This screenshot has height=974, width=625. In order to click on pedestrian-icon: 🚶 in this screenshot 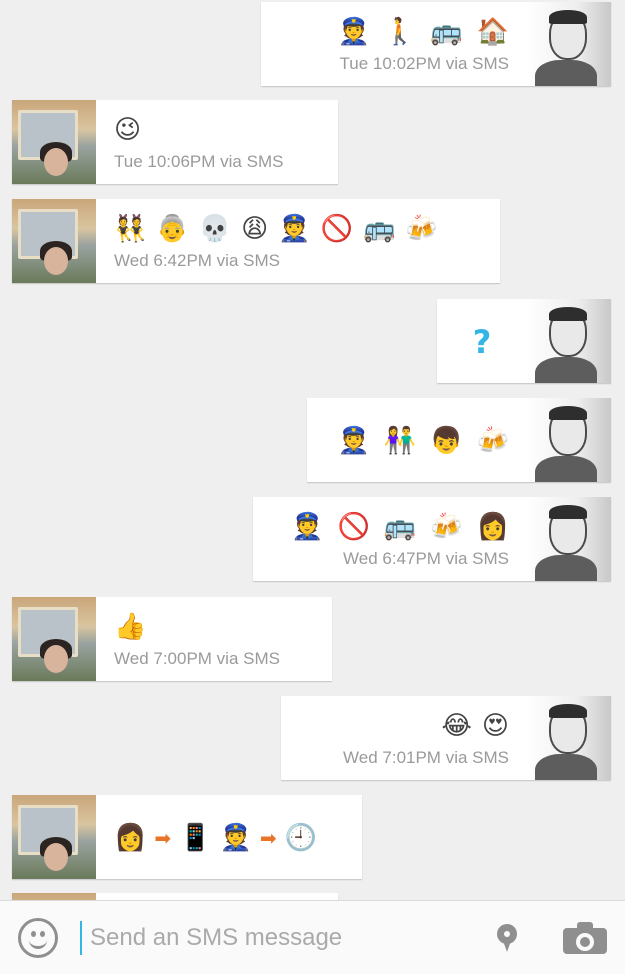, I will do `click(400, 32)`.